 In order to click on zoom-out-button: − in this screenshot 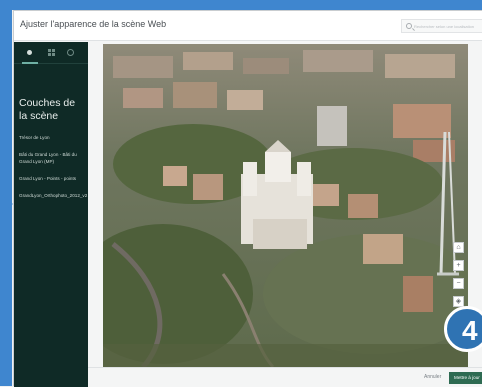, I will do `click(458, 283)`.